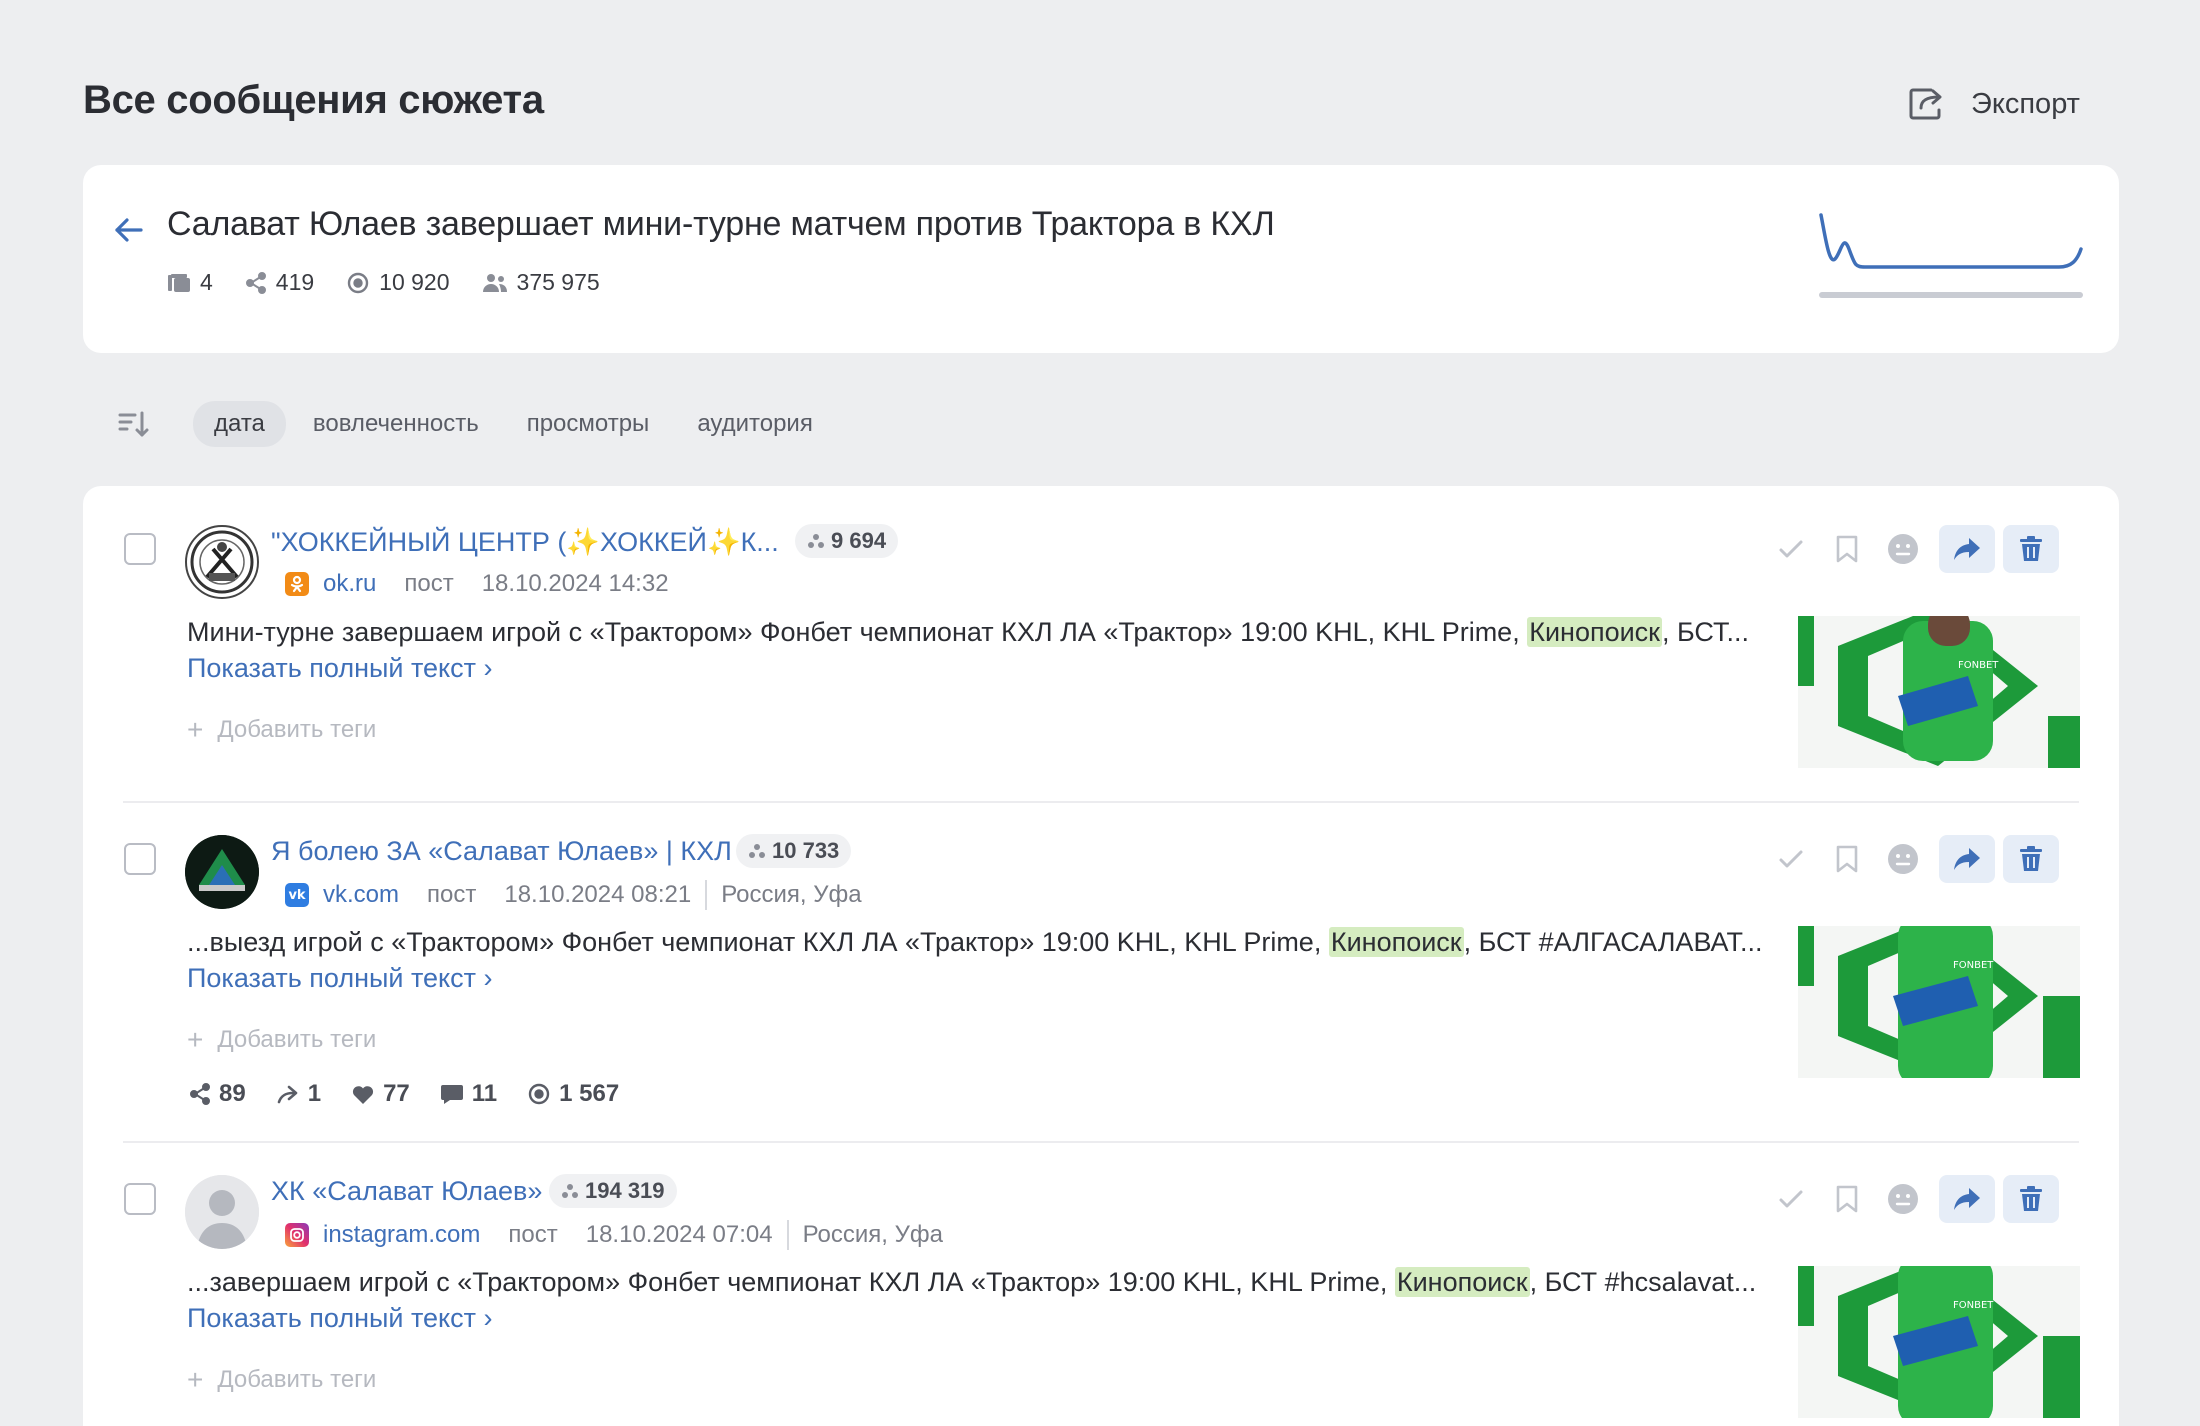 The height and width of the screenshot is (1426, 2200). What do you see at coordinates (217, 1094) in the screenshot?
I see `reposts-metric: 89` at bounding box center [217, 1094].